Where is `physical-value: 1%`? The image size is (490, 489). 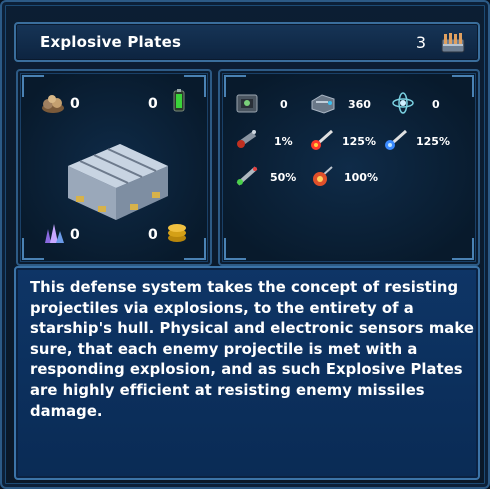 physical-value: 1% is located at coordinates (283, 141).